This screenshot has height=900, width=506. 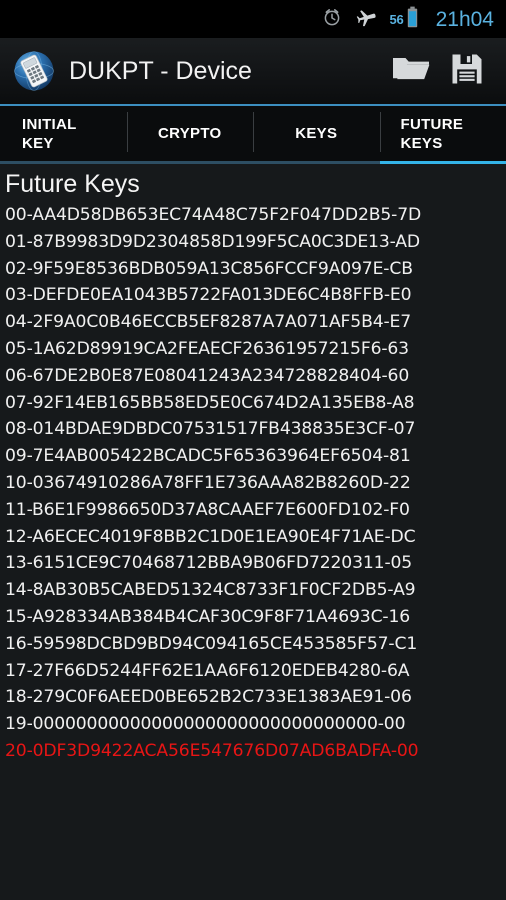 I want to click on key-line: 02-9F59E8536BDB059A13C856FCCF9A097E-CB, so click(x=209, y=268).